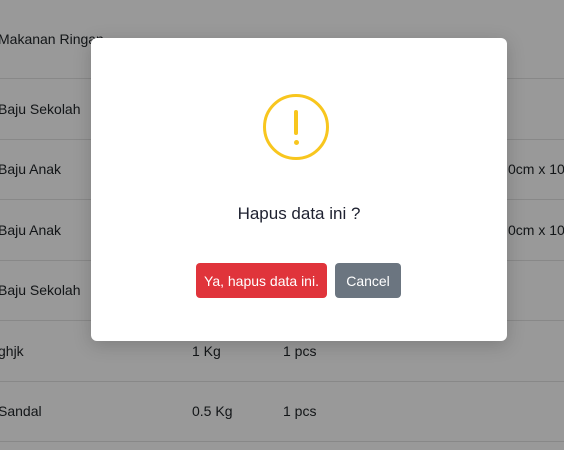  Describe the element at coordinates (299, 213) in the screenshot. I see `dialog-title: Hapus data ini ?` at that location.